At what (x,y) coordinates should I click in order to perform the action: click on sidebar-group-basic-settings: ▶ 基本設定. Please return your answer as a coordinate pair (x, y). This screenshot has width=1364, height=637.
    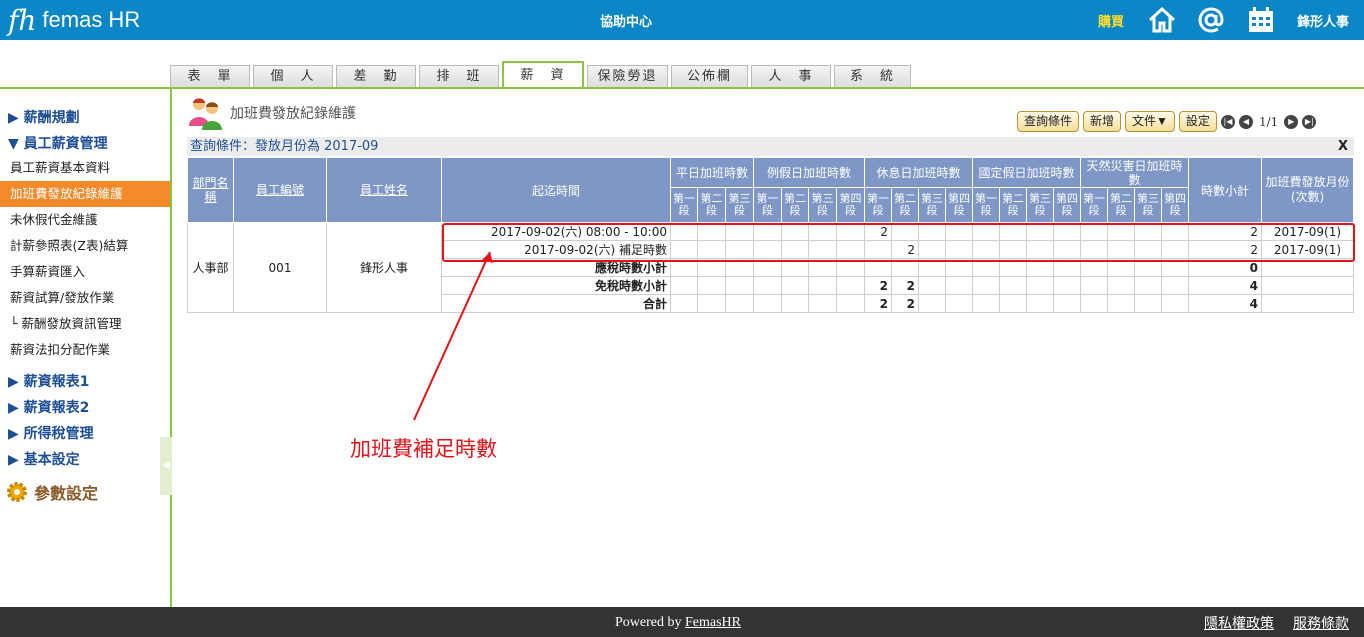
    Looking at the image, I should click on (44, 459).